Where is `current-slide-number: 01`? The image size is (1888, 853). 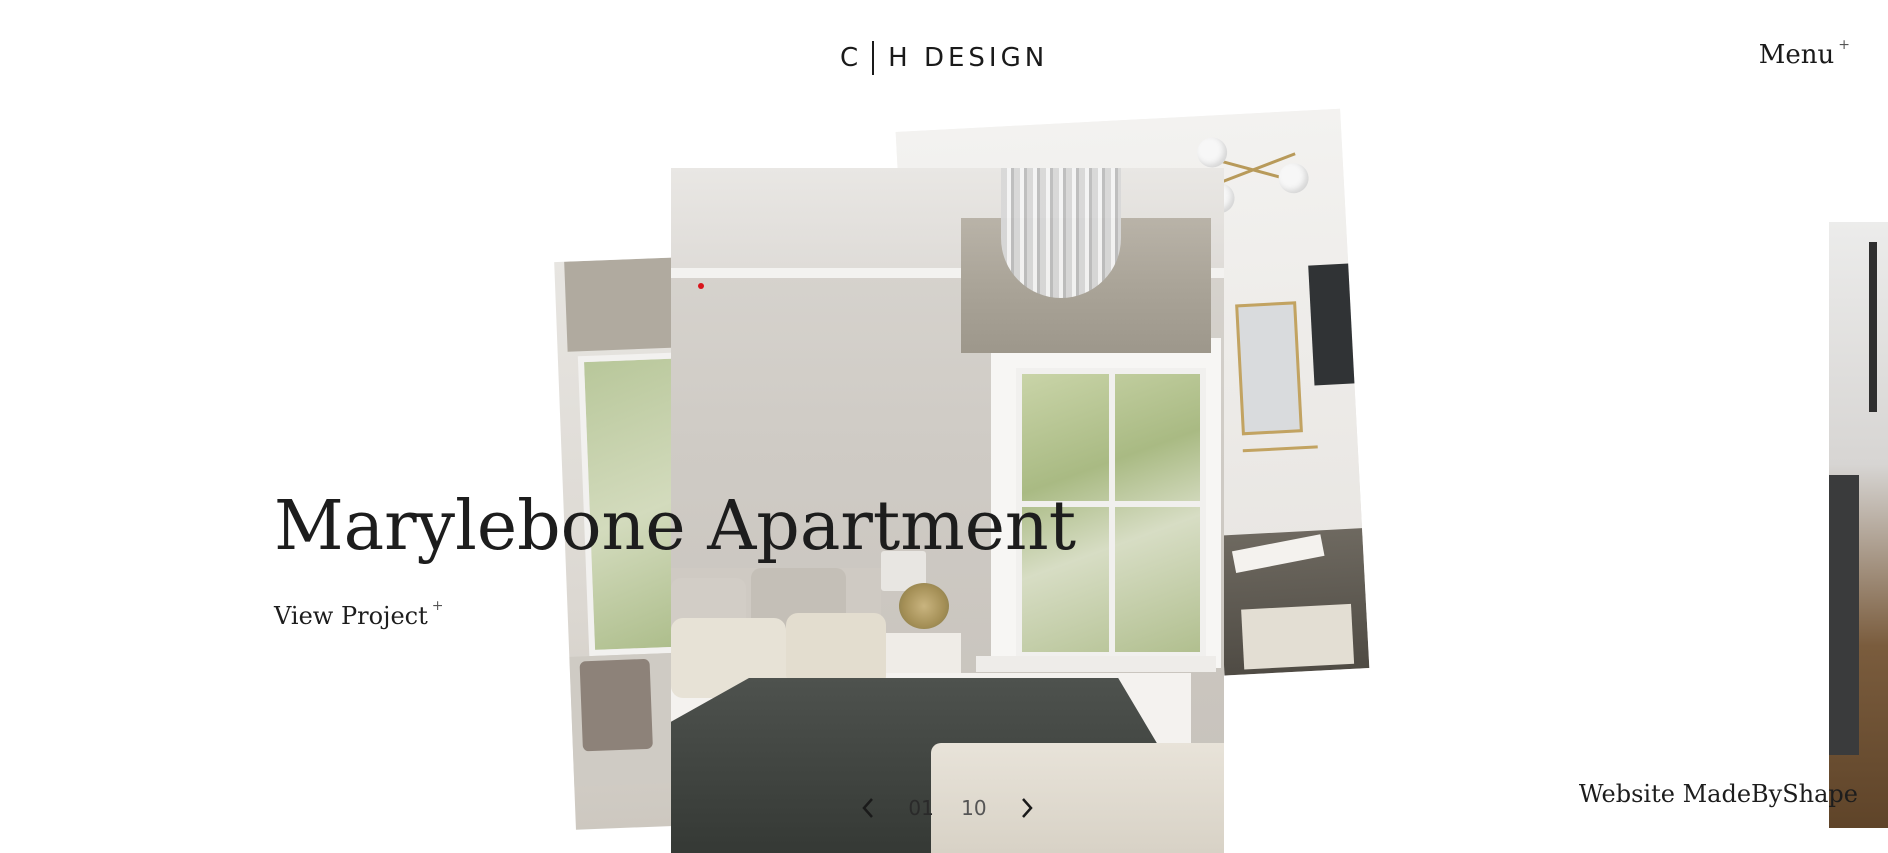 current-slide-number: 01 is located at coordinates (921, 808).